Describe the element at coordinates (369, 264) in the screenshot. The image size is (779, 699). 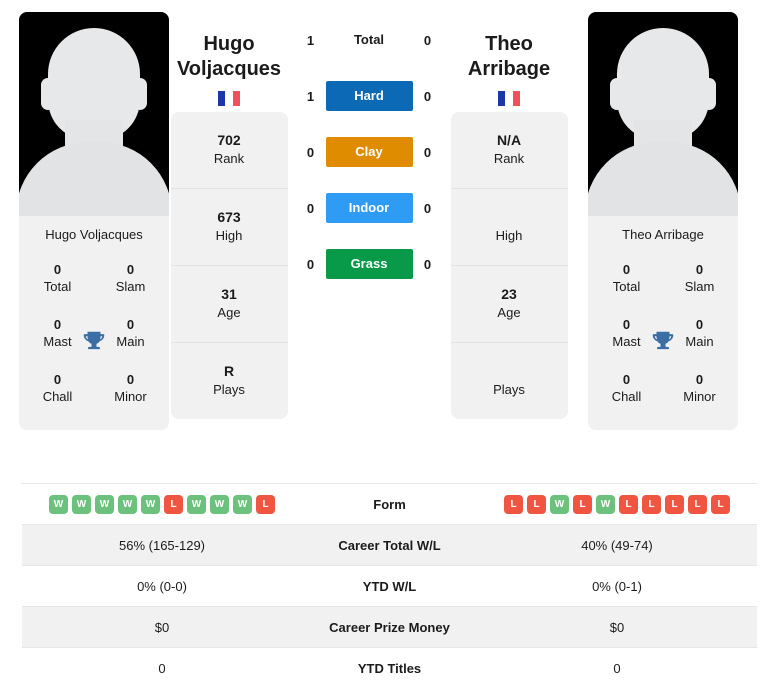
I see `h2h-grass-button: Grass` at that location.